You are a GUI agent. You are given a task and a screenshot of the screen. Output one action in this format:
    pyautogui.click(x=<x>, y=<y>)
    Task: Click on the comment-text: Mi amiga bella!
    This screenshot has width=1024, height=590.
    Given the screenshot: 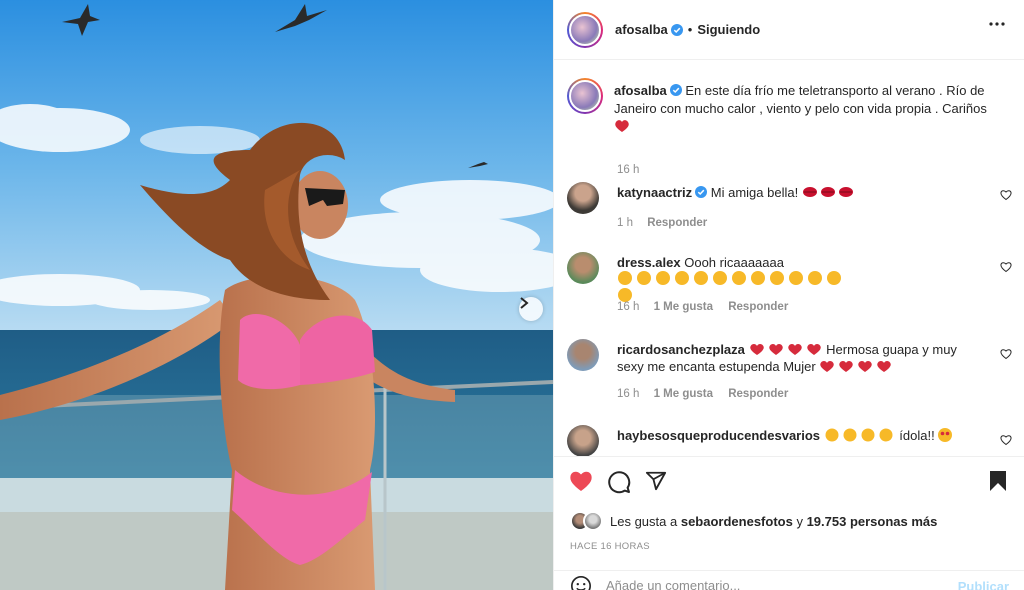 What is the action you would take?
    pyautogui.click(x=754, y=192)
    